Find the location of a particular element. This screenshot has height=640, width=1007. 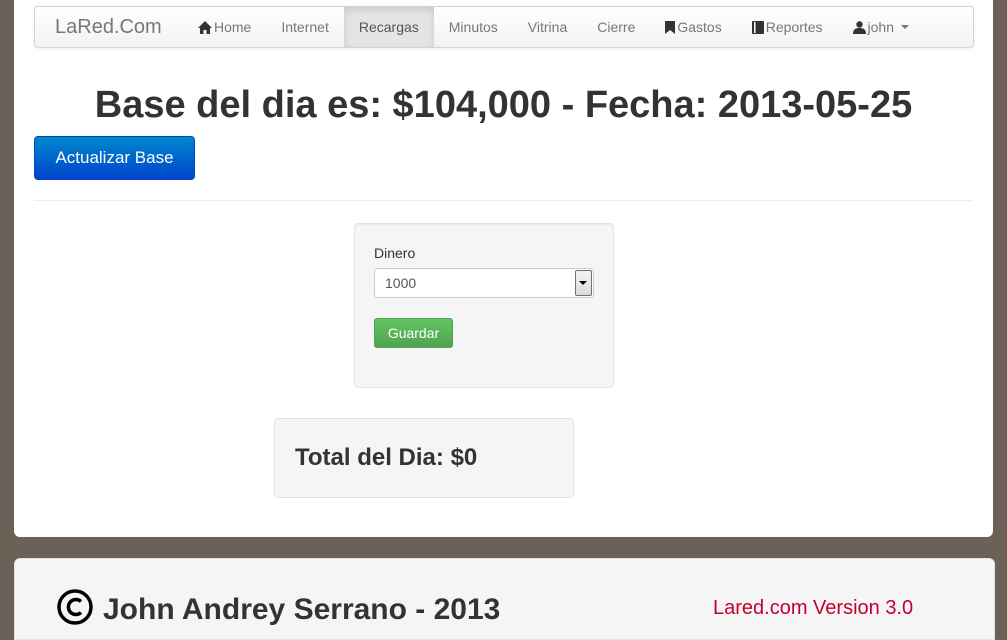

total-panel: Total del Dia: $0 is located at coordinates (424, 458).